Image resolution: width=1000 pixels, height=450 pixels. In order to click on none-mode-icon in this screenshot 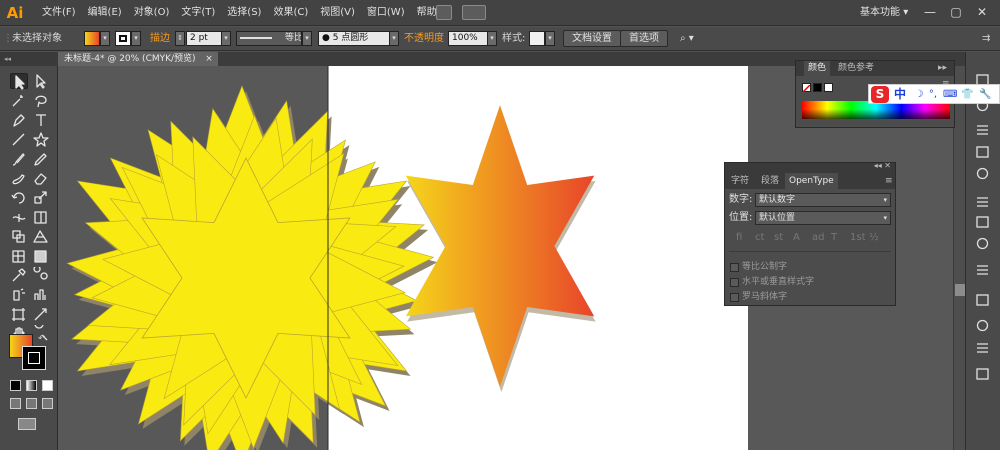, I will do `click(47, 385)`.